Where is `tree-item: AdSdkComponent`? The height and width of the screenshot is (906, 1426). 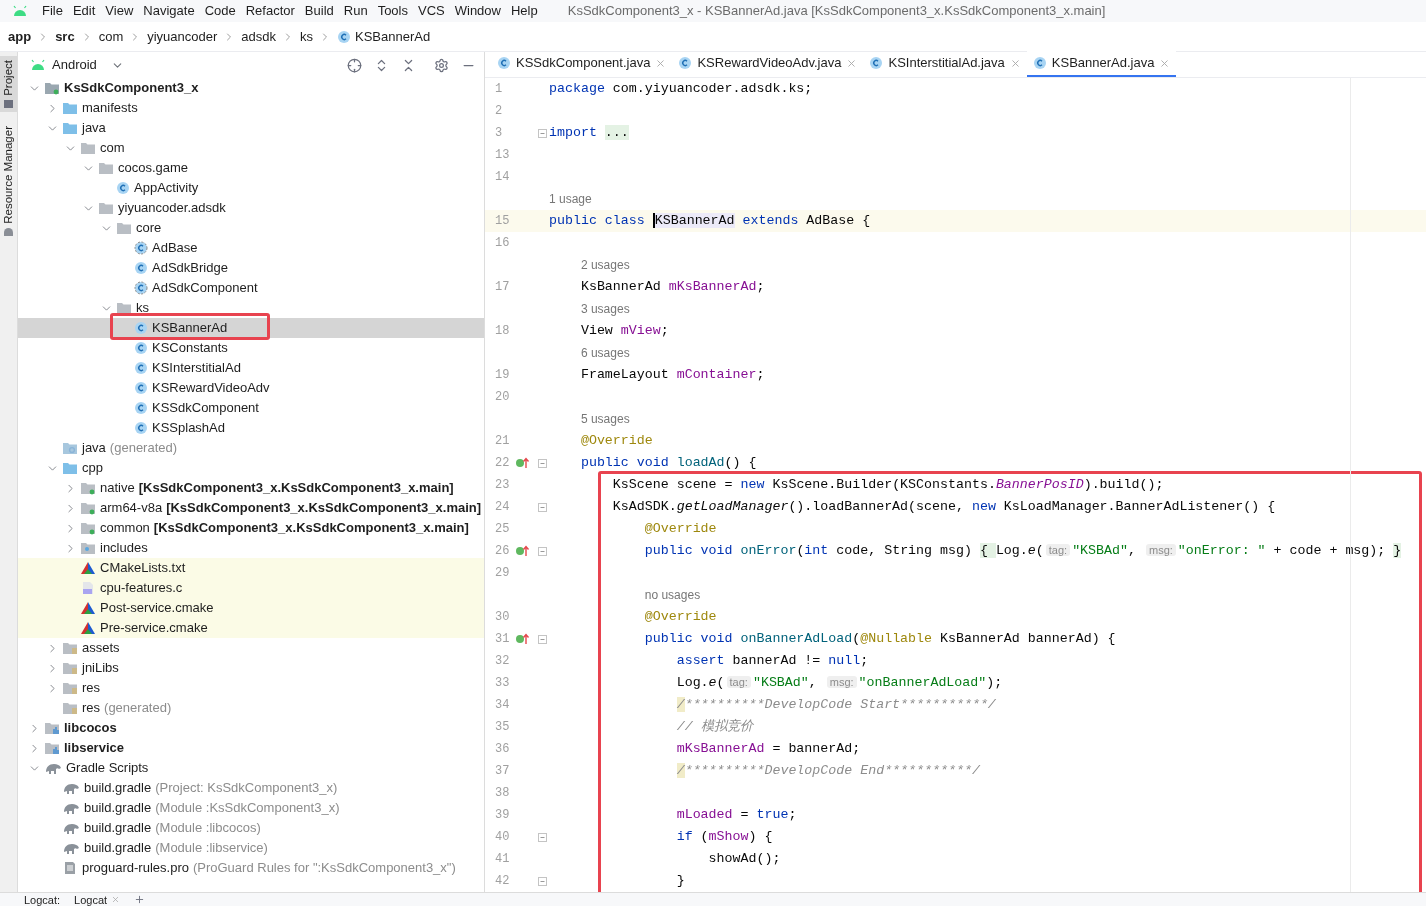
tree-item: AdSdkComponent is located at coordinates (251, 288).